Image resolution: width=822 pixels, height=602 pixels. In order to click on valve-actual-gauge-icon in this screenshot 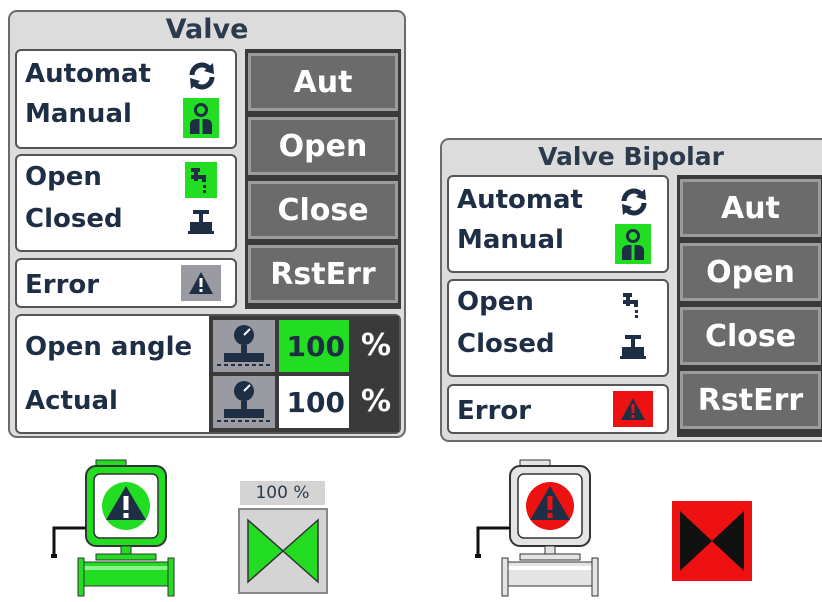, I will do `click(244, 402)`.